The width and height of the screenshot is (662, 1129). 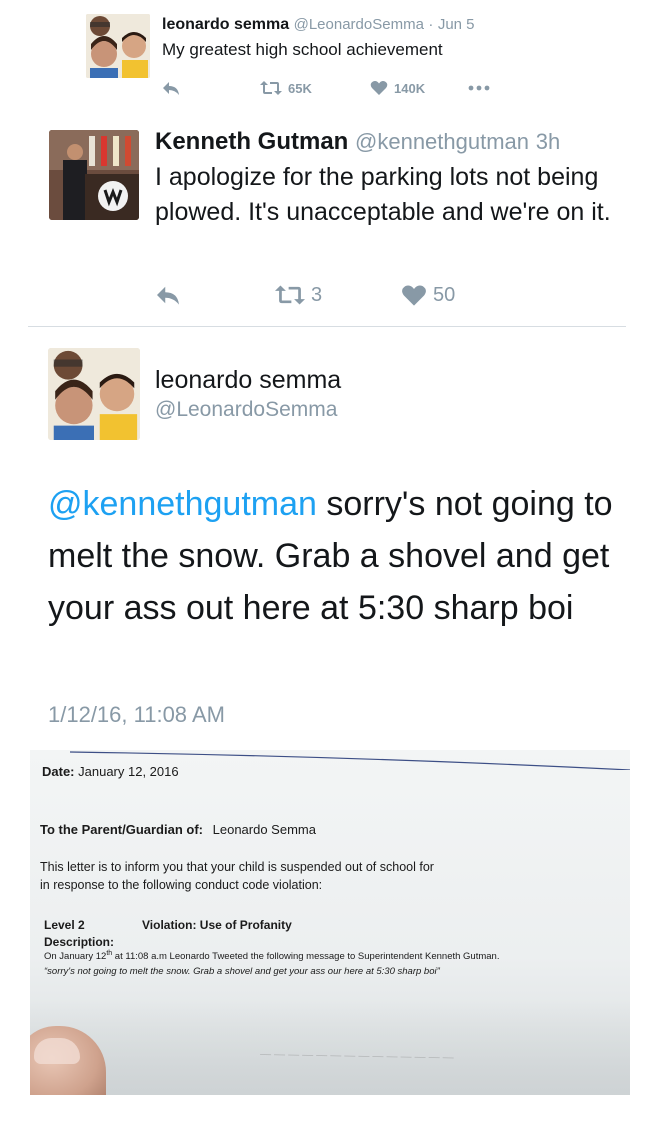 What do you see at coordinates (330, 1047) in the screenshot?
I see `photo-shadow` at bounding box center [330, 1047].